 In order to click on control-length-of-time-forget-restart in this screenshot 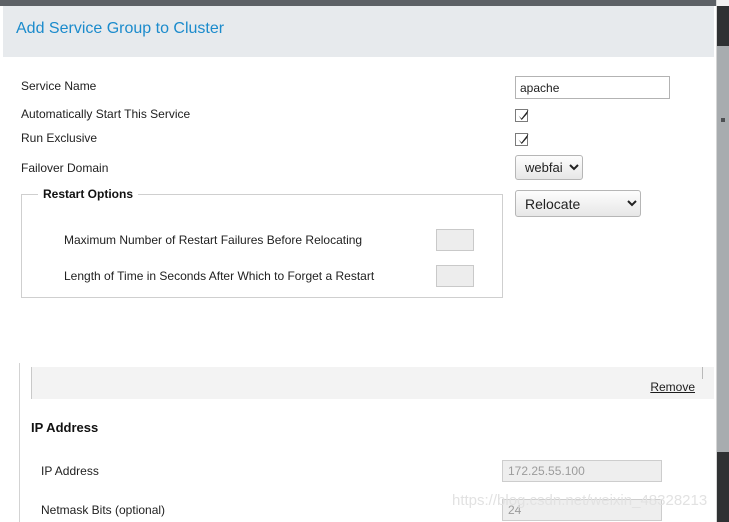, I will do `click(455, 276)`.